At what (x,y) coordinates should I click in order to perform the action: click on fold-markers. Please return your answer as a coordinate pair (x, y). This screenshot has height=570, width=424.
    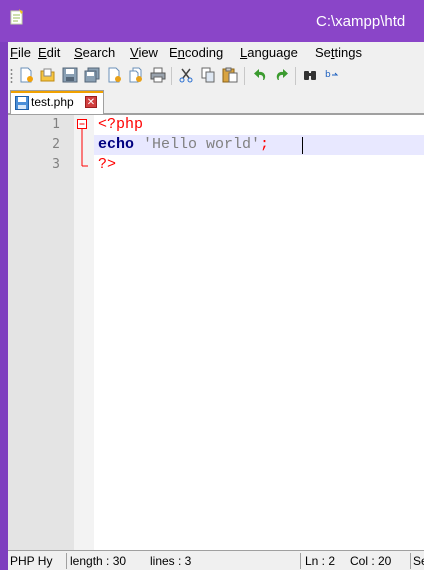
    Looking at the image, I should click on (82, 143).